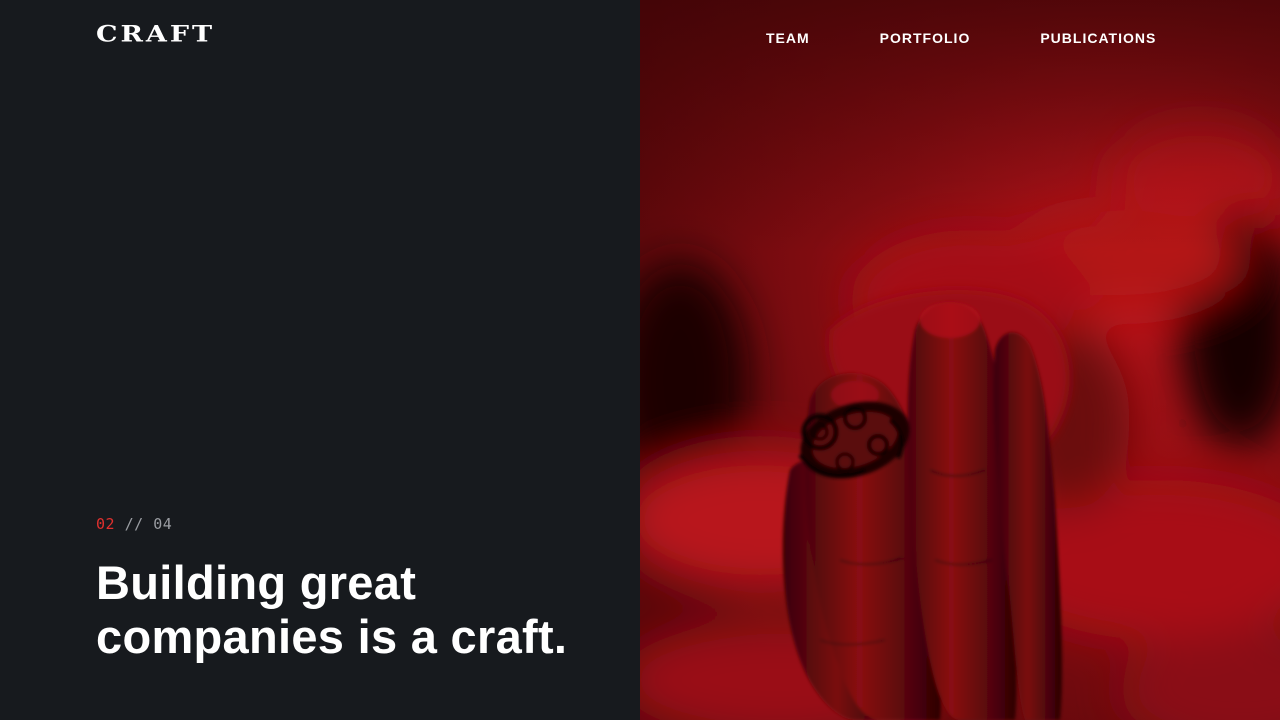 This screenshot has width=1280, height=720. I want to click on craft-logo: CRAFT, so click(155, 35).